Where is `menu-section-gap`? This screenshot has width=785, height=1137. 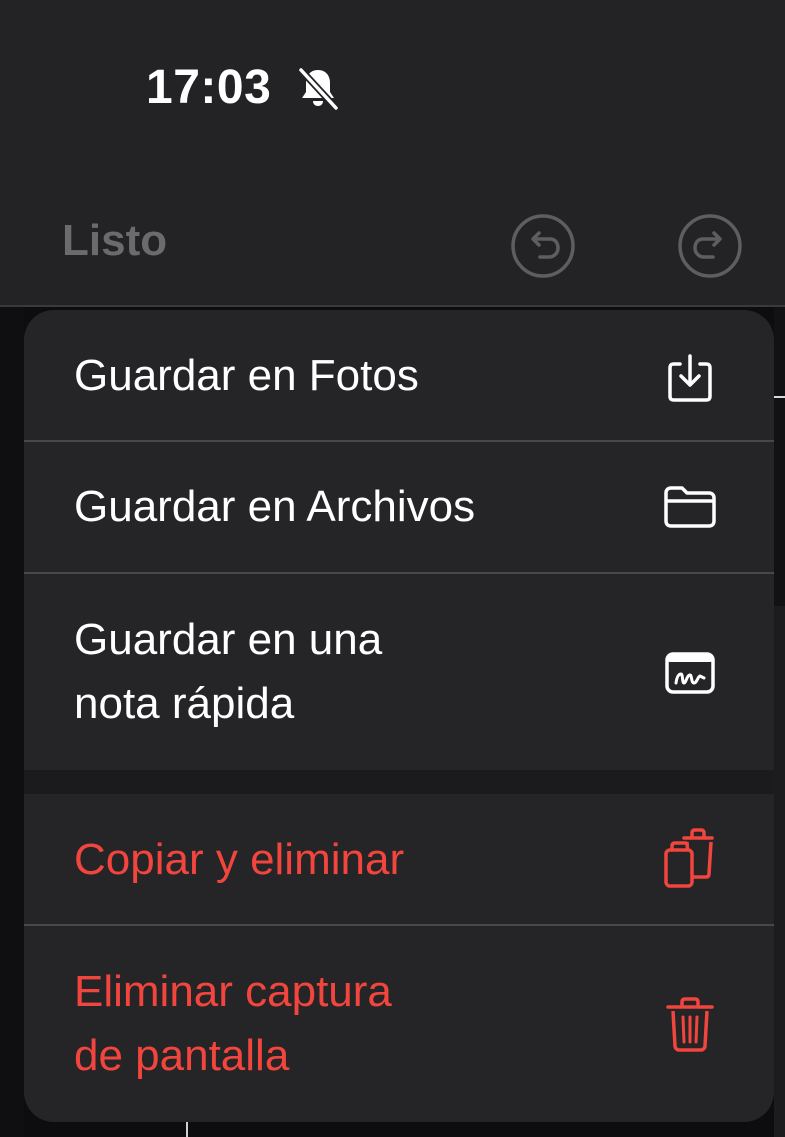 menu-section-gap is located at coordinates (399, 782).